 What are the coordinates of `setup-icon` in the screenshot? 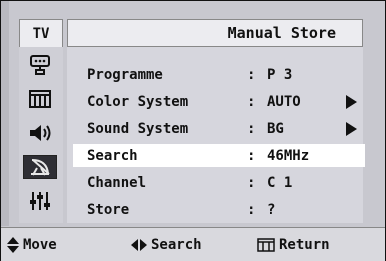 It's located at (40, 201).